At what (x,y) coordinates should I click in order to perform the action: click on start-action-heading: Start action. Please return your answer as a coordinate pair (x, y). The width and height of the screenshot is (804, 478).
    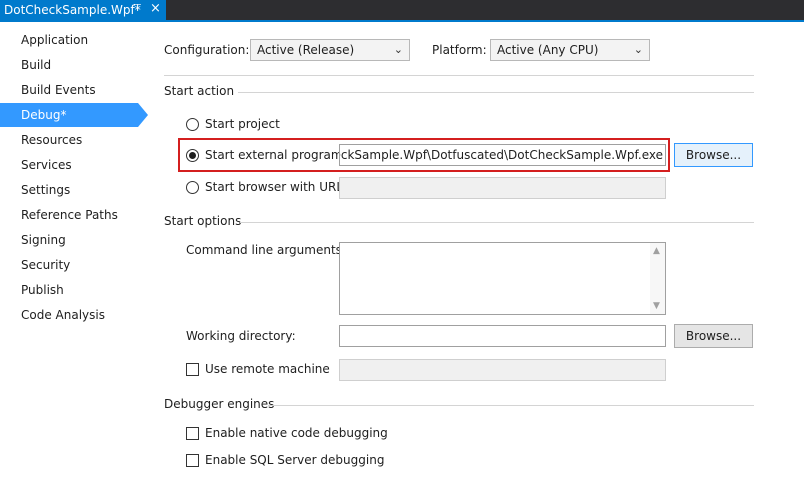
    Looking at the image, I should click on (199, 91).